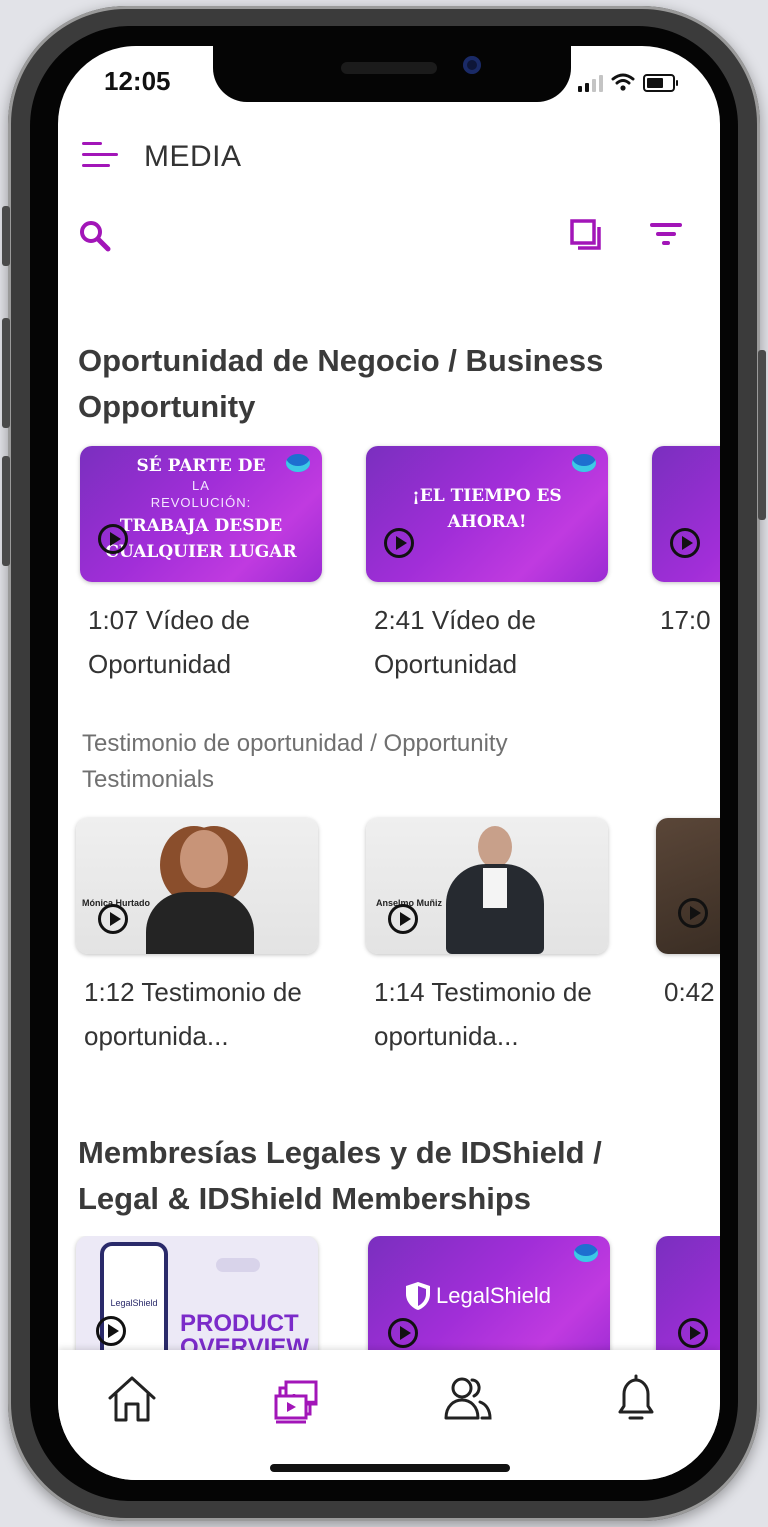  I want to click on status-icons, so click(628, 82).